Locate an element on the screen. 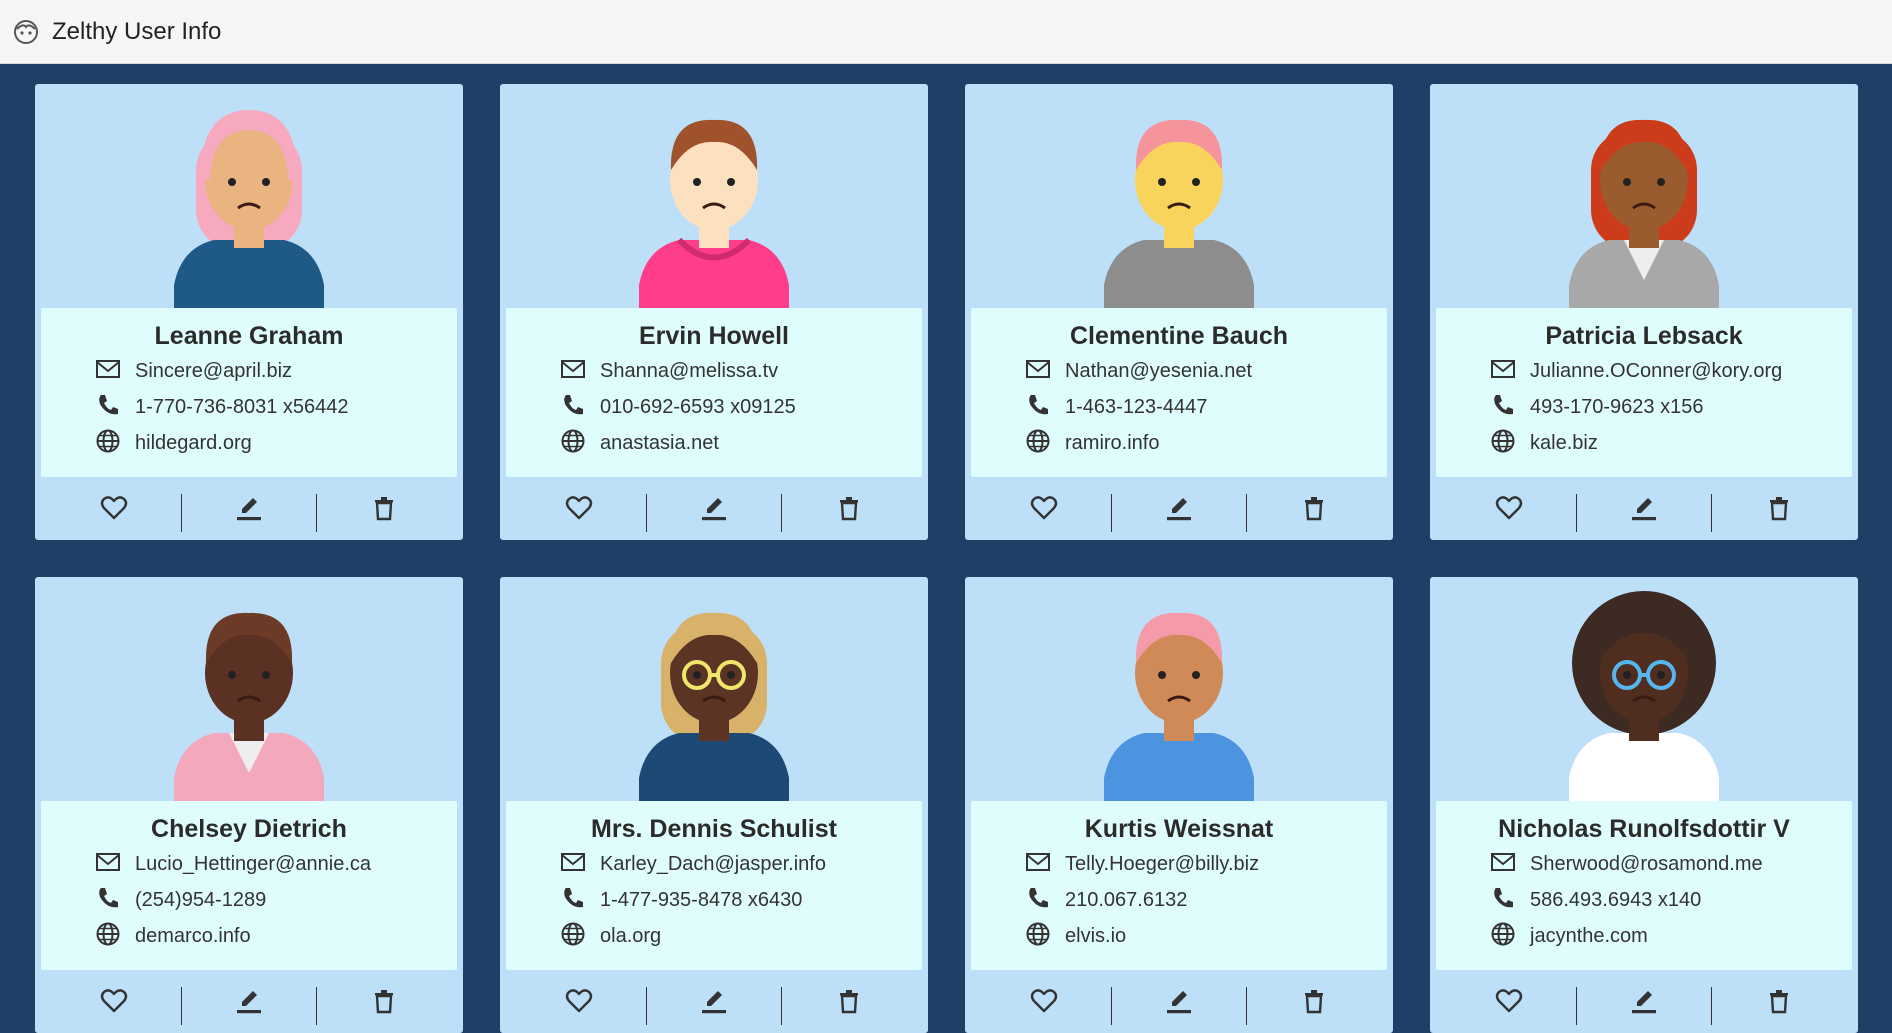  website-row: anastasia.net is located at coordinates (639, 443).